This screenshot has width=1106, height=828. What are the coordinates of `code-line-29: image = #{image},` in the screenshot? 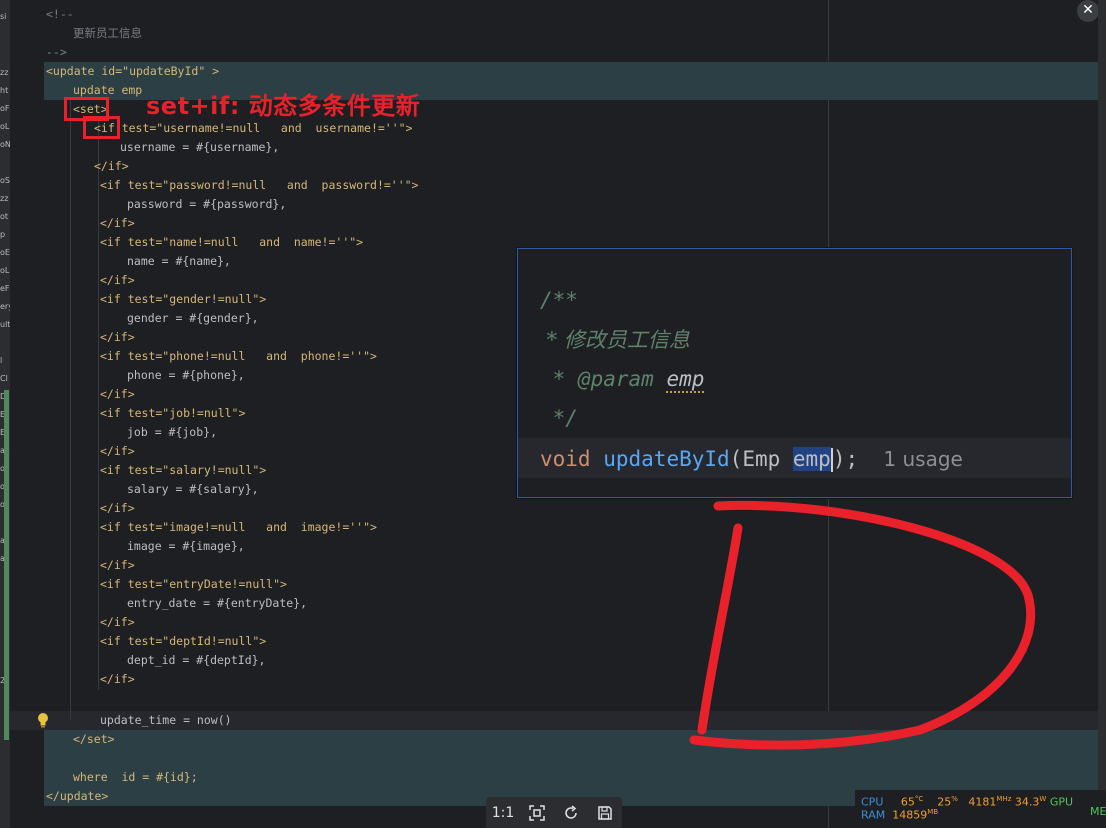 It's located at (186, 546).